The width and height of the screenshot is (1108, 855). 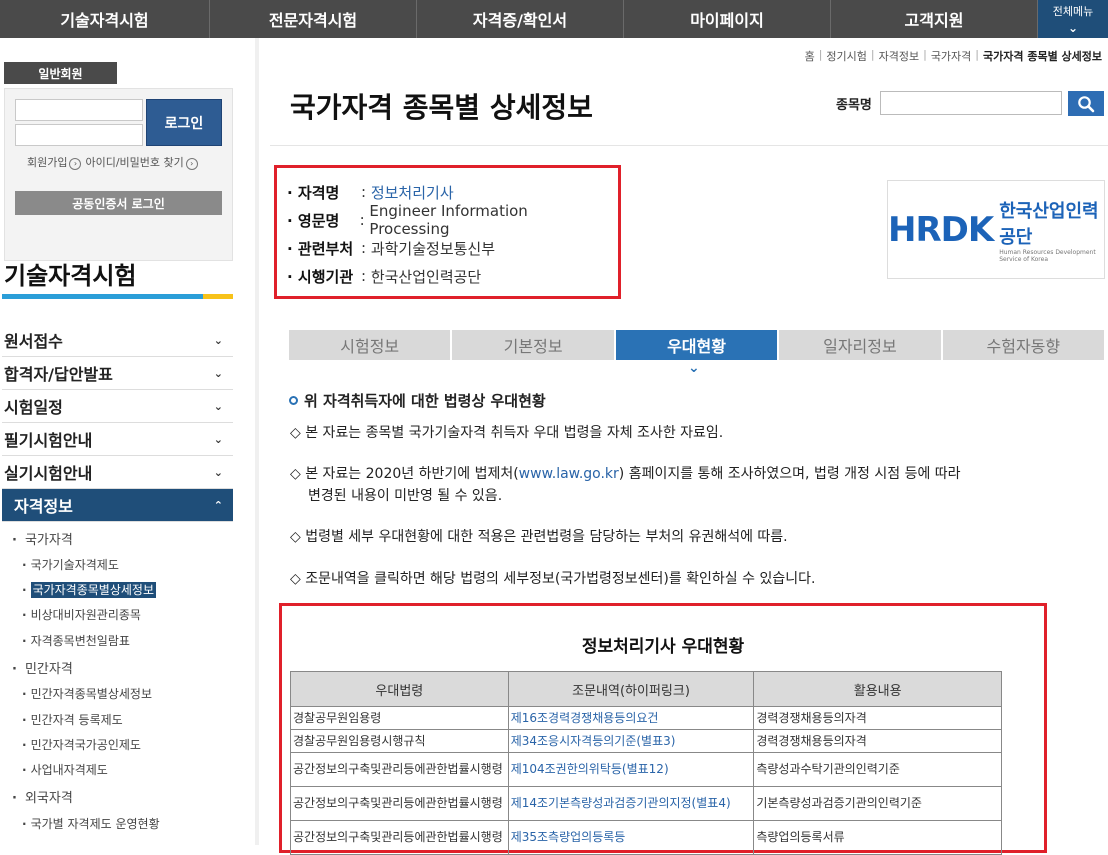 What do you see at coordinates (184, 122) in the screenshot?
I see `login-button: 로그인` at bounding box center [184, 122].